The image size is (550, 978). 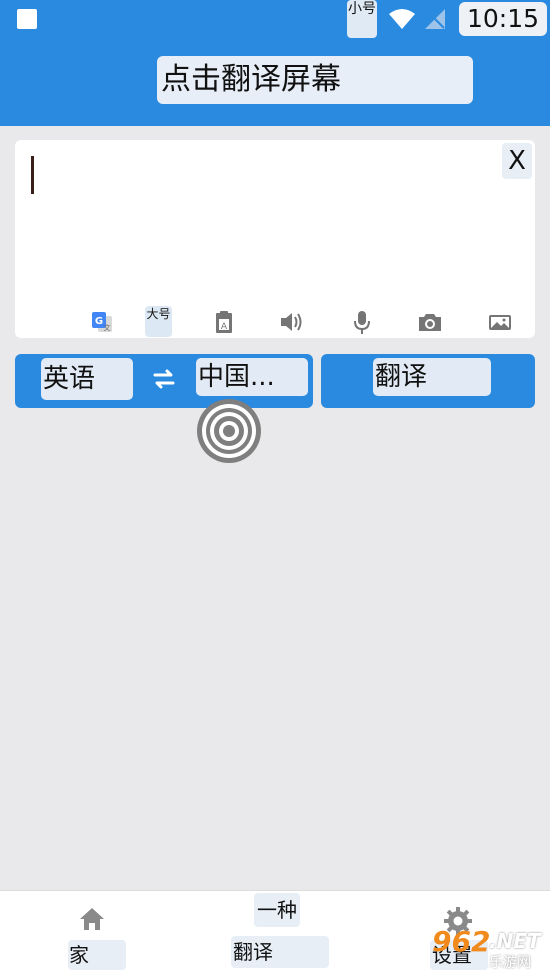 I want to click on clipboard-icon: A, so click(x=224, y=322).